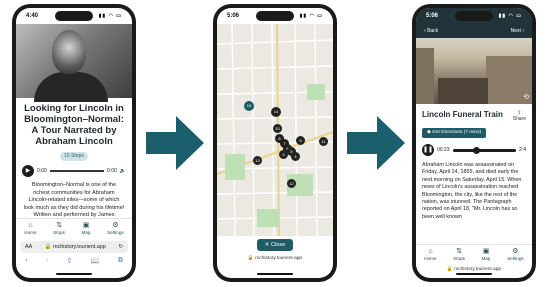 Image resolution: width=550 pixels, height=287 pixels. I want to click on stop-title-row: Lincoln Funeral Train ⇪ Share, so click(474, 114).